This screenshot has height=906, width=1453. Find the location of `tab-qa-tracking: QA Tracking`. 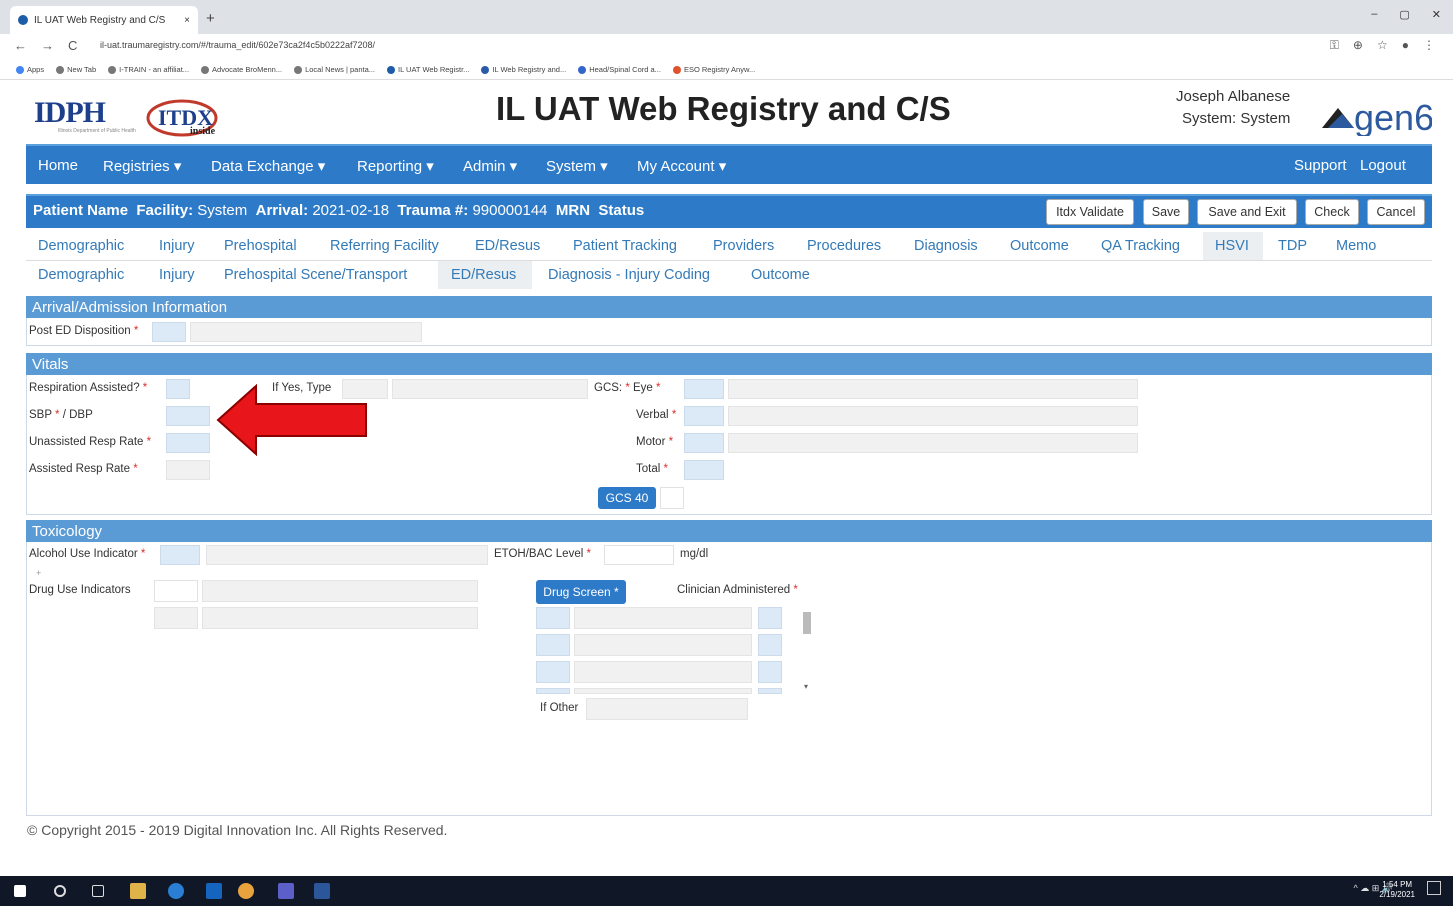

tab-qa-tracking: QA Tracking is located at coordinates (1140, 246).